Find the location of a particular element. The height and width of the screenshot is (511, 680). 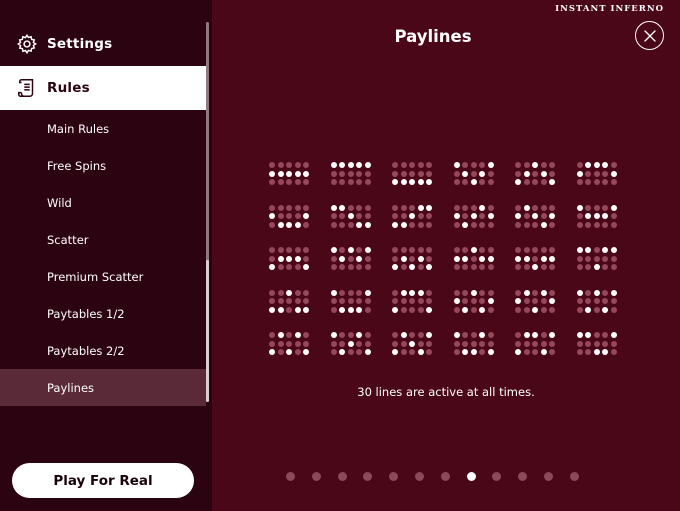

play-for-real-button: Play For Real is located at coordinates (103, 480).